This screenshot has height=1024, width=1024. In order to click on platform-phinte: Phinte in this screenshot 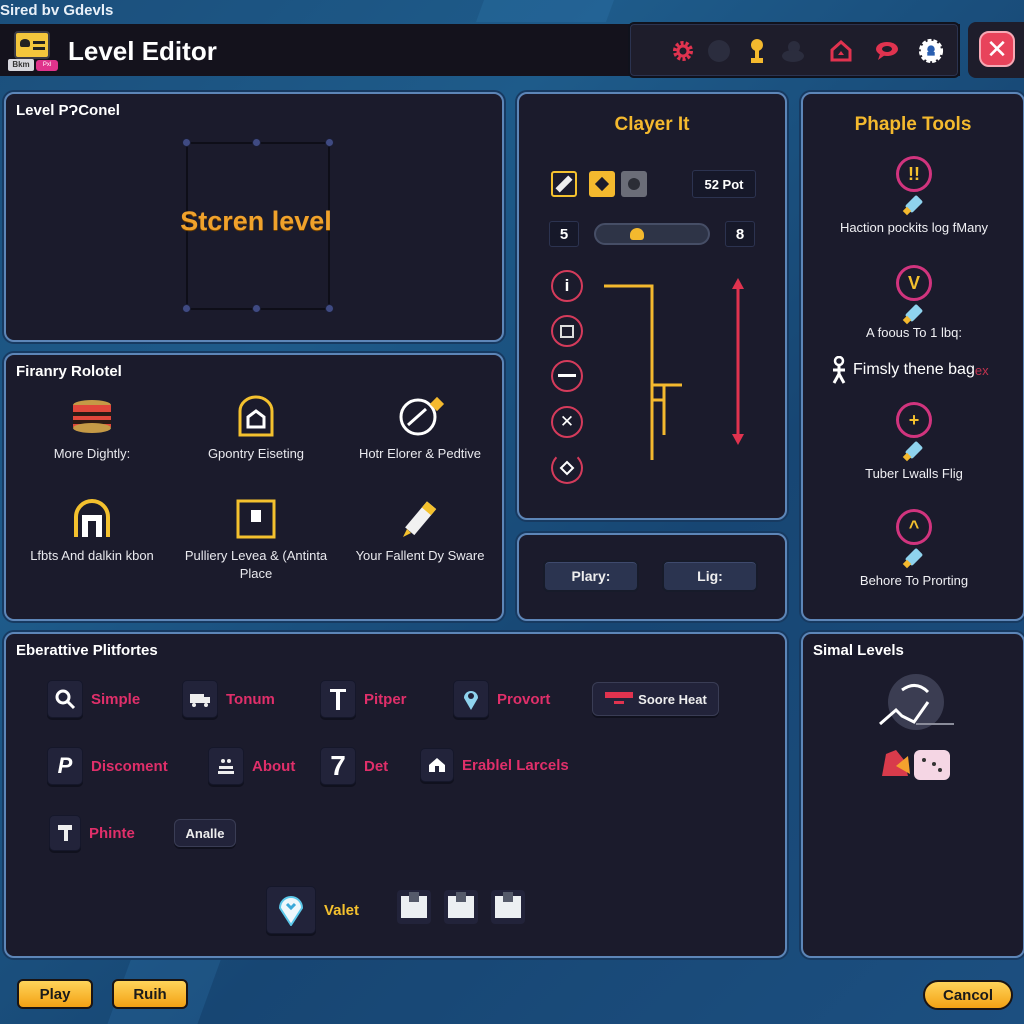, I will do `click(92, 833)`.